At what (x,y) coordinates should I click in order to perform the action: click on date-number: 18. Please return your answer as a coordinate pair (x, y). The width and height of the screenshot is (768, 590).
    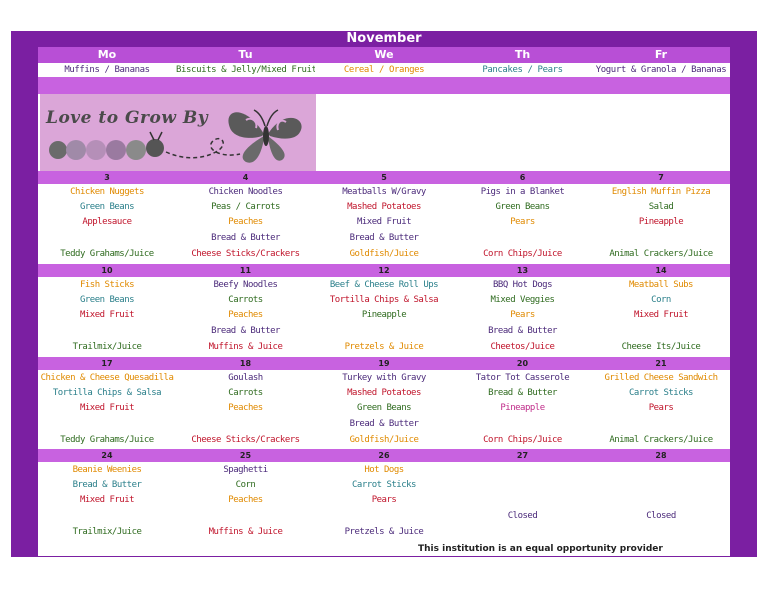
    Looking at the image, I should click on (245, 363).